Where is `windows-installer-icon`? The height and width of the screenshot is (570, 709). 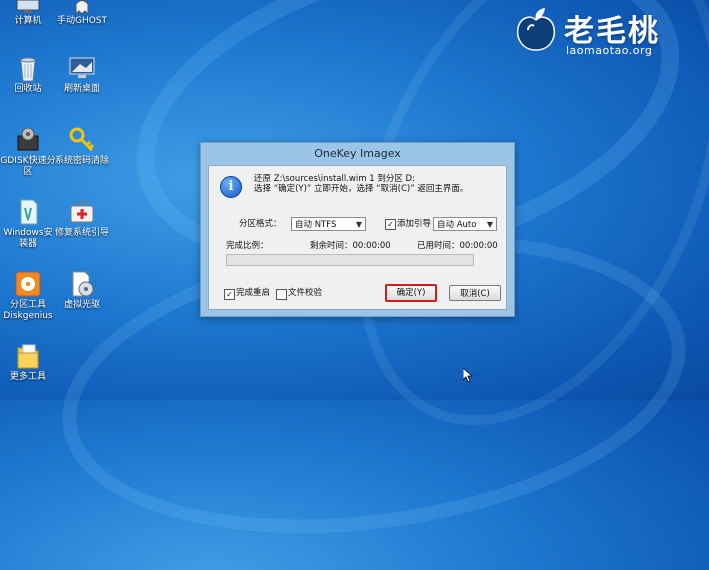
windows-installer-icon is located at coordinates (28, 212).